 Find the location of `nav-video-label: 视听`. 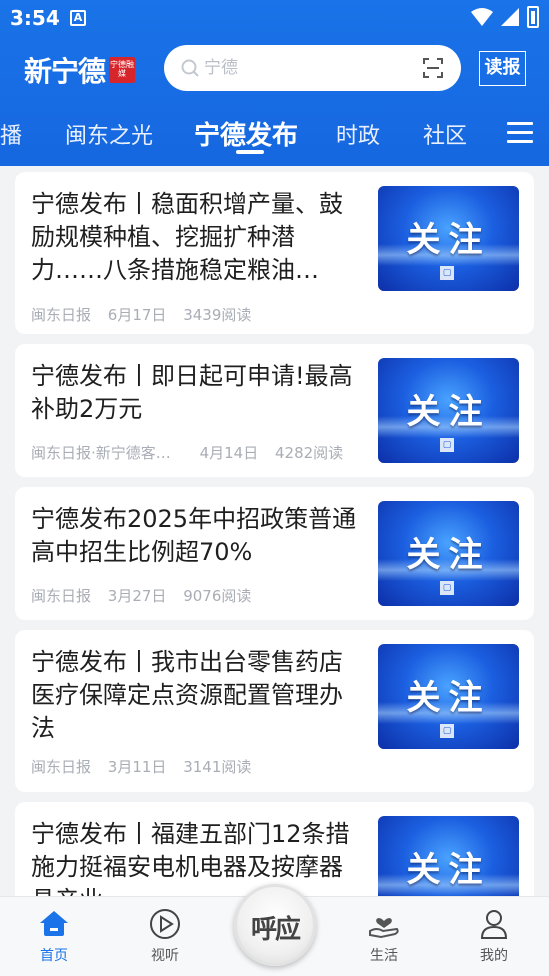

nav-video-label: 视听 is located at coordinates (165, 956).